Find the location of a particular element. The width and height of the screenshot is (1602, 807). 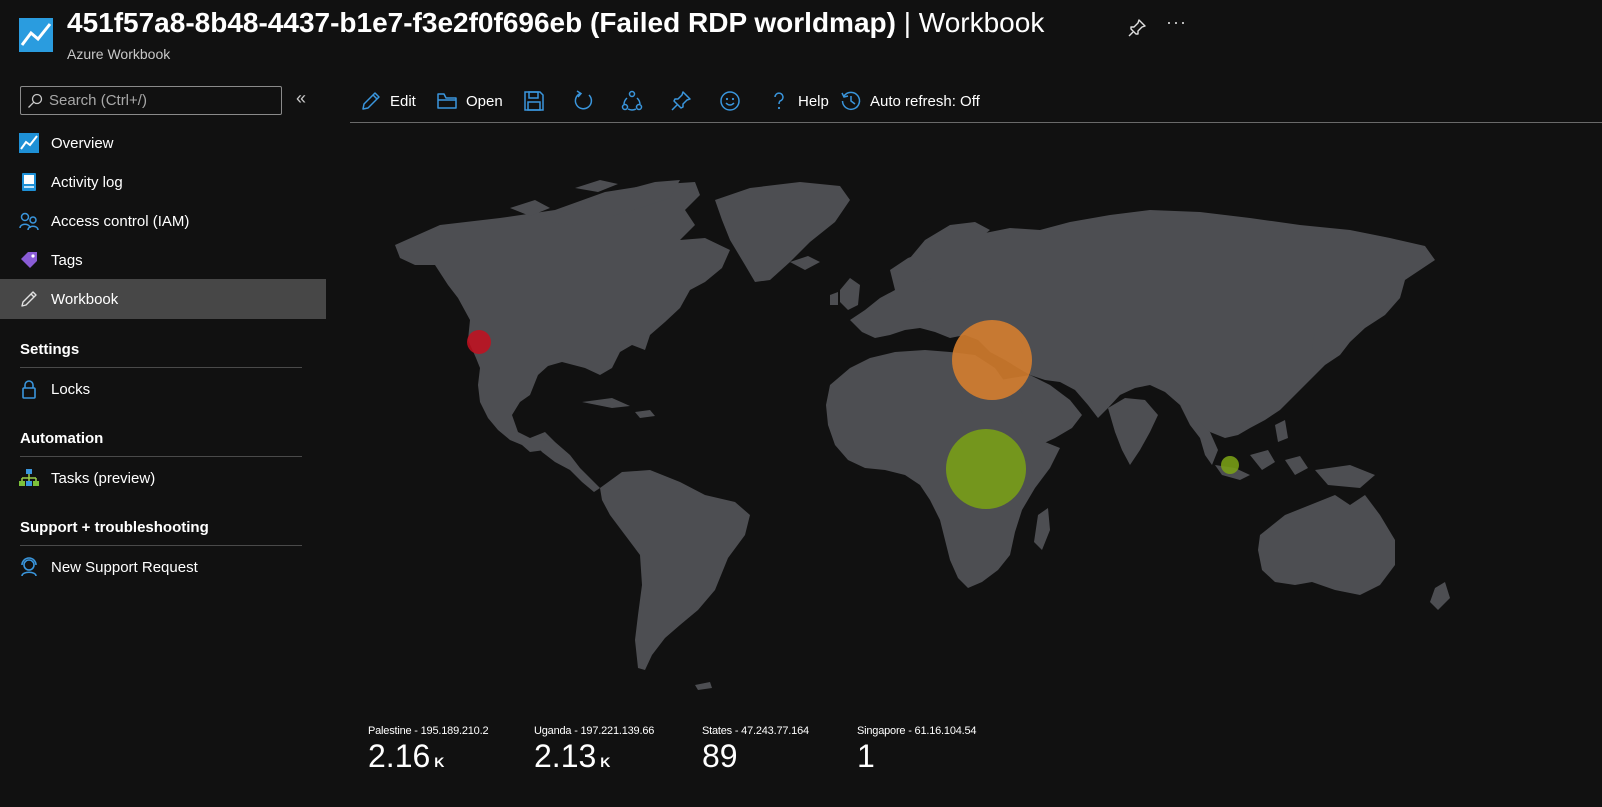

page-subtitle: Azure Workbook is located at coordinates (119, 54).